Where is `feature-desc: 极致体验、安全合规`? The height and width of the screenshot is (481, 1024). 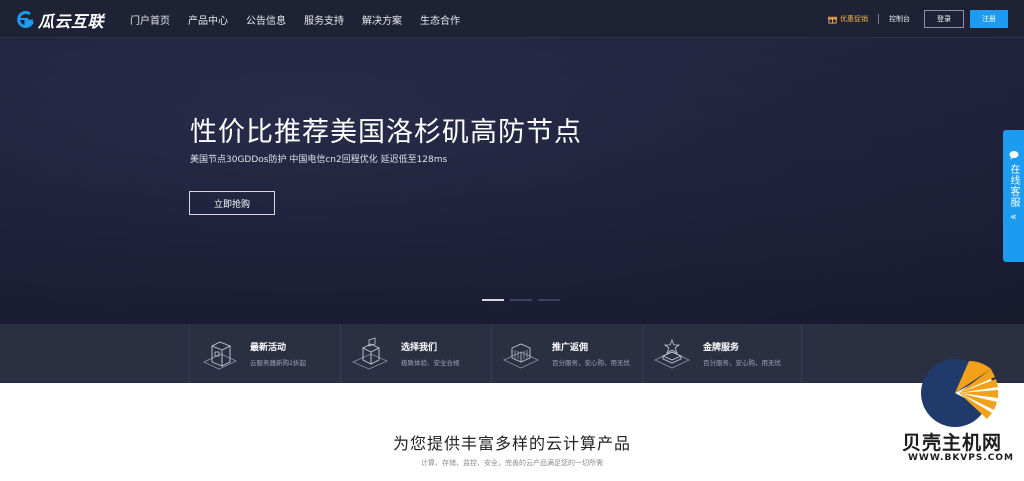
feature-desc: 极致体验、安全合规 is located at coordinates (430, 363).